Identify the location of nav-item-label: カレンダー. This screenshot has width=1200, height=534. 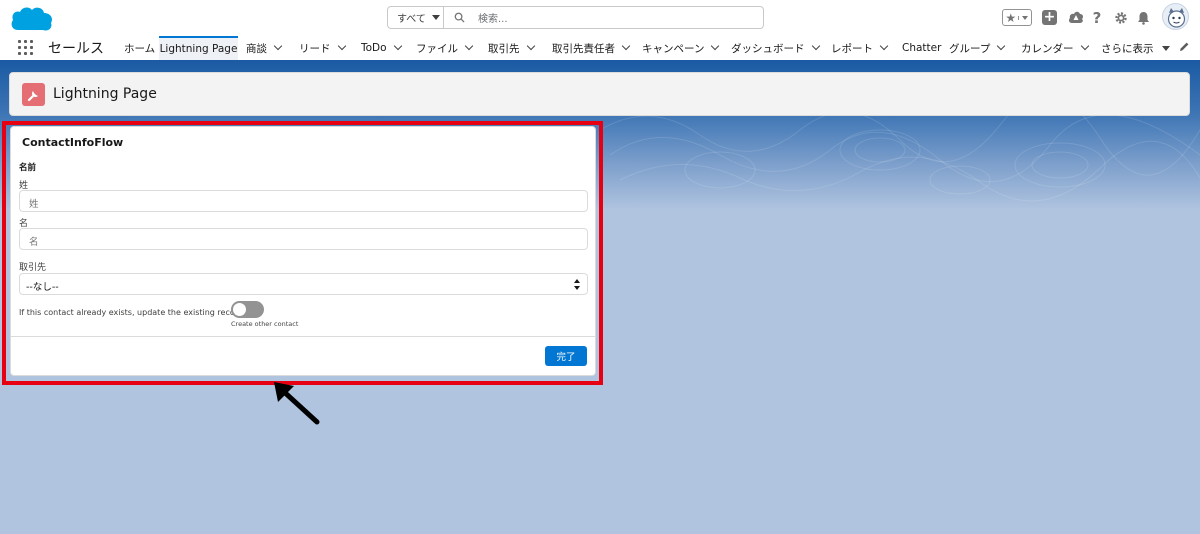
(1047, 48).